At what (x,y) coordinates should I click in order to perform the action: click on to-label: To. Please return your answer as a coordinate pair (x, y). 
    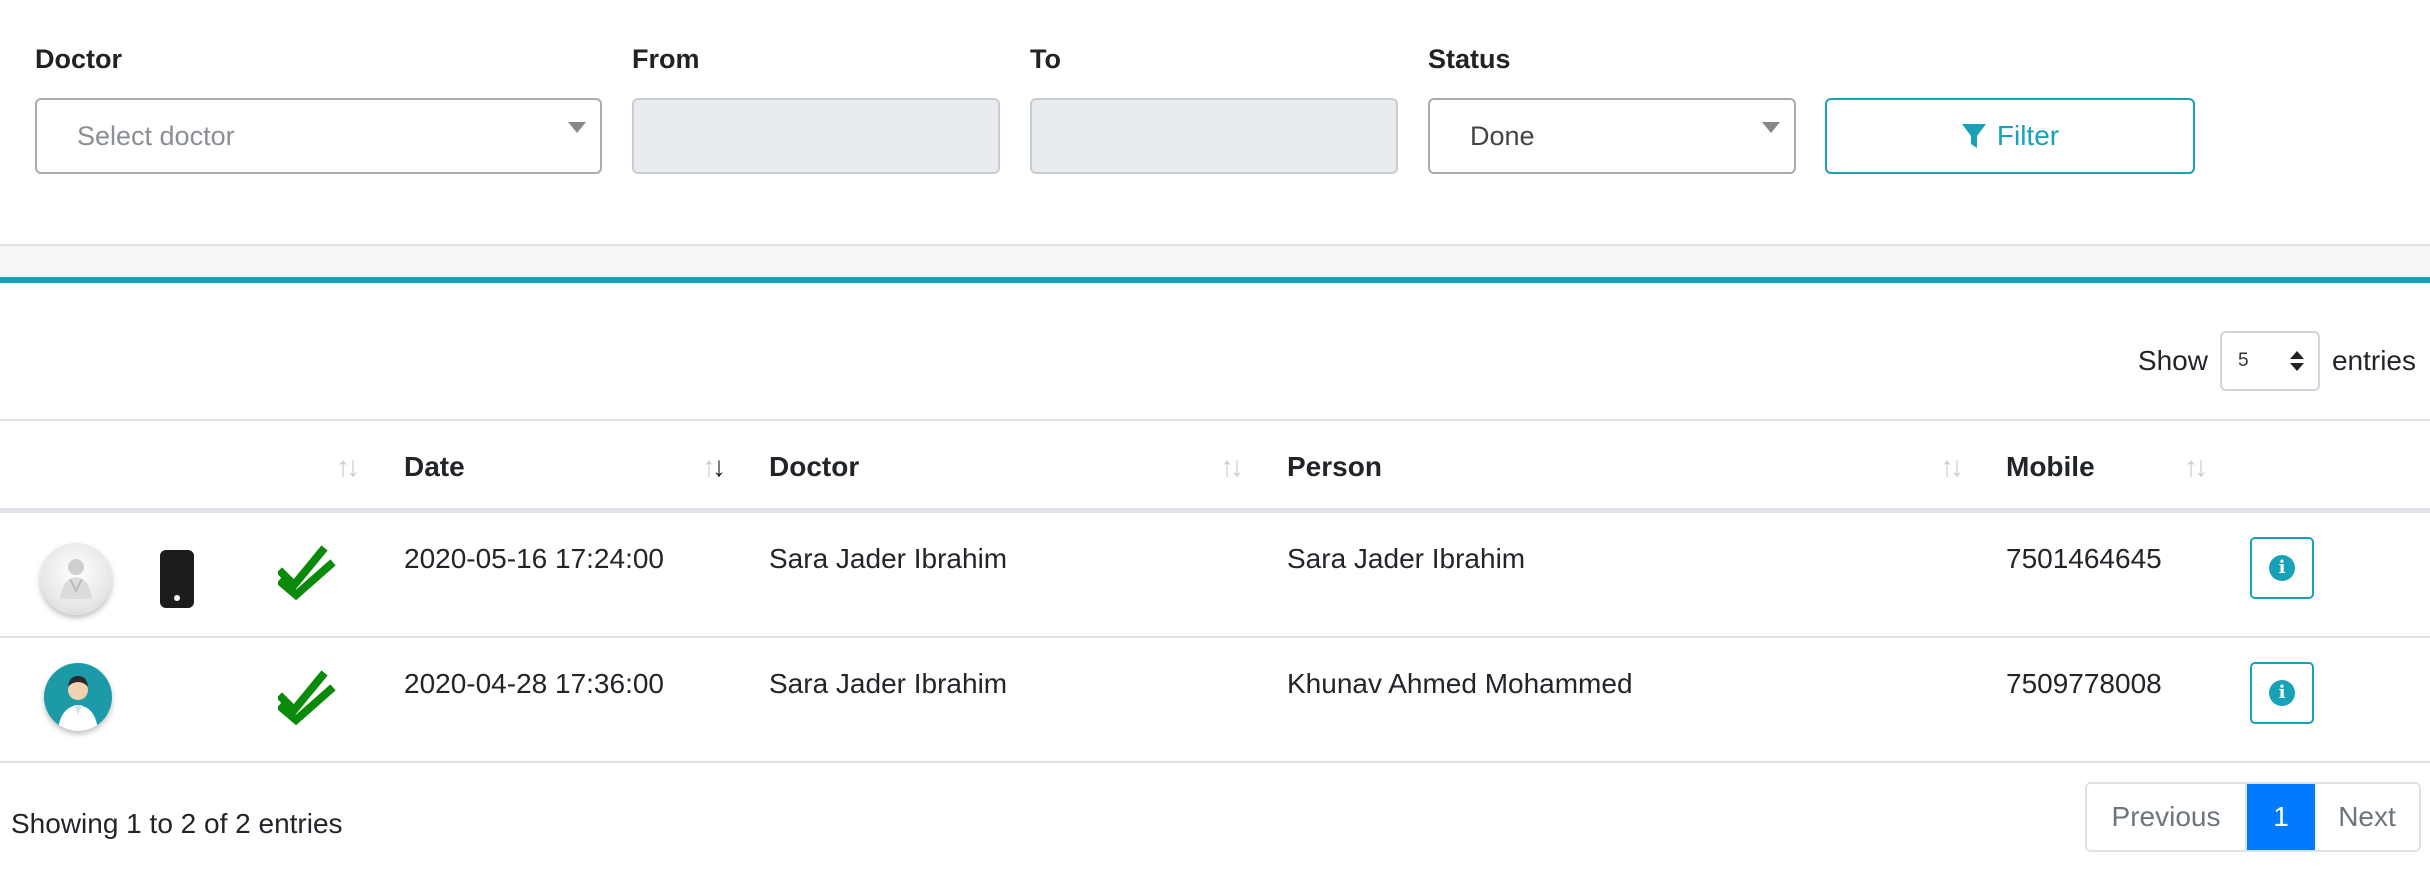
    Looking at the image, I should click on (1045, 59).